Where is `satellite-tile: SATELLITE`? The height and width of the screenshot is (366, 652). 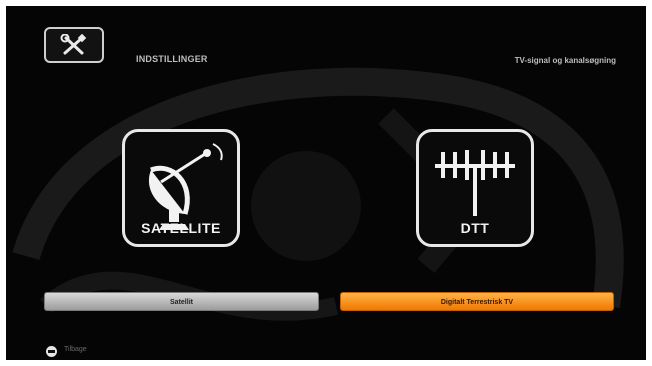 satellite-tile: SATELLITE is located at coordinates (181, 188).